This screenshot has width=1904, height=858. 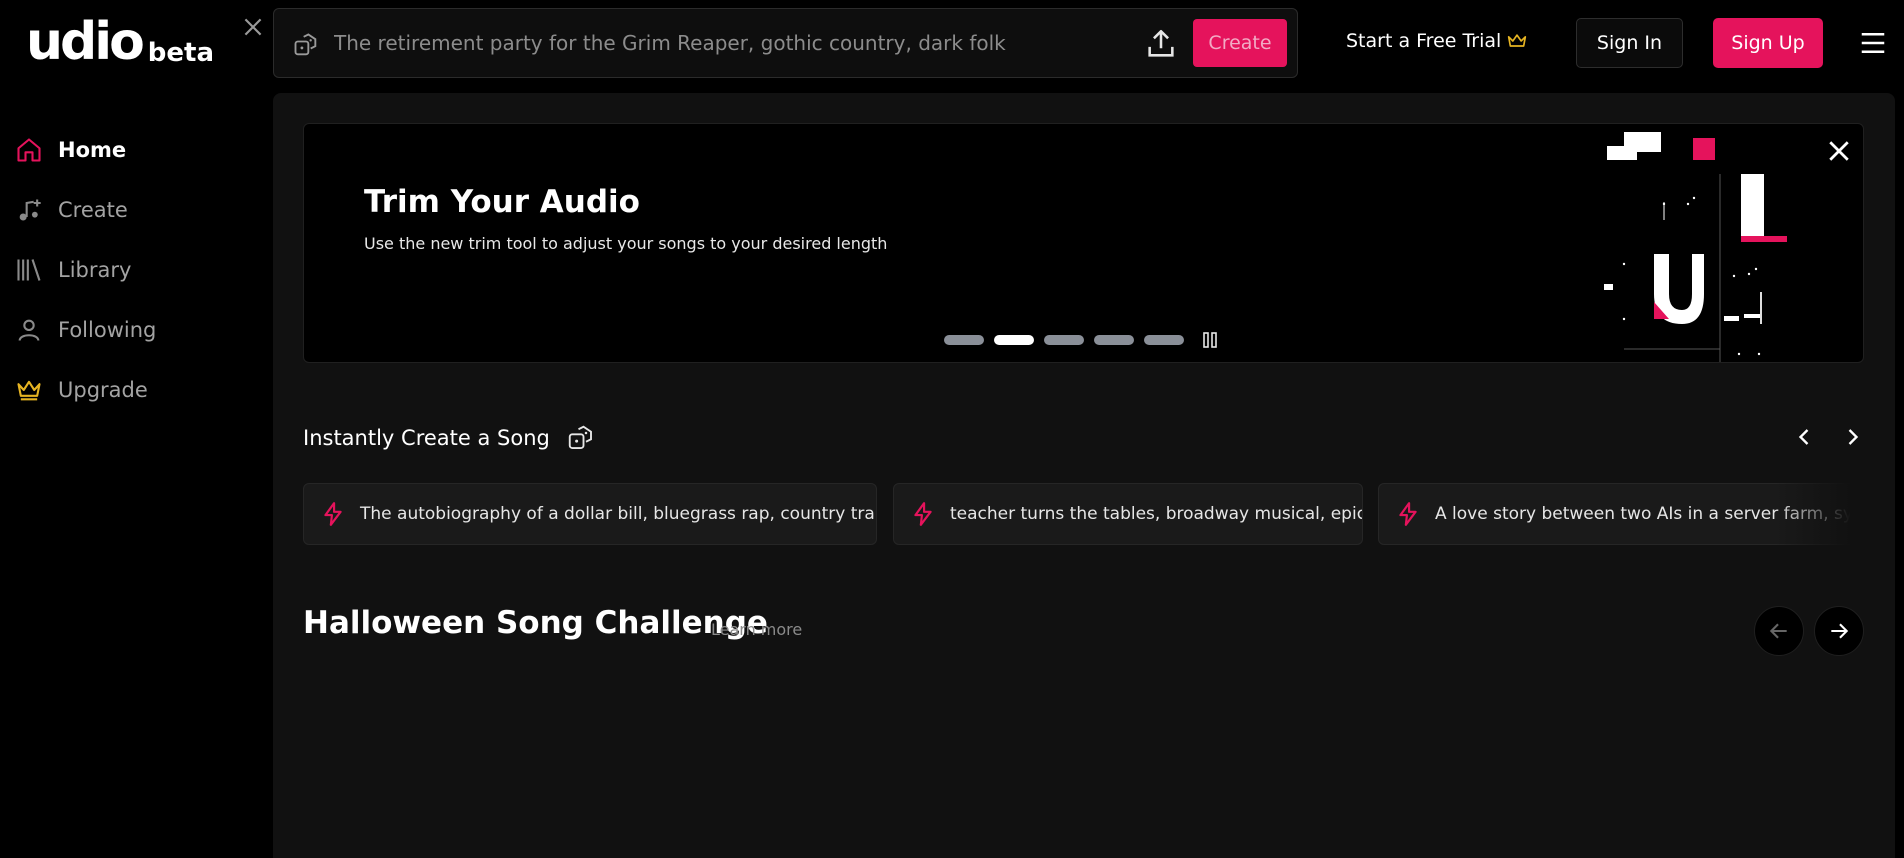 What do you see at coordinates (724, 43) in the screenshot?
I see `prompt-input` at bounding box center [724, 43].